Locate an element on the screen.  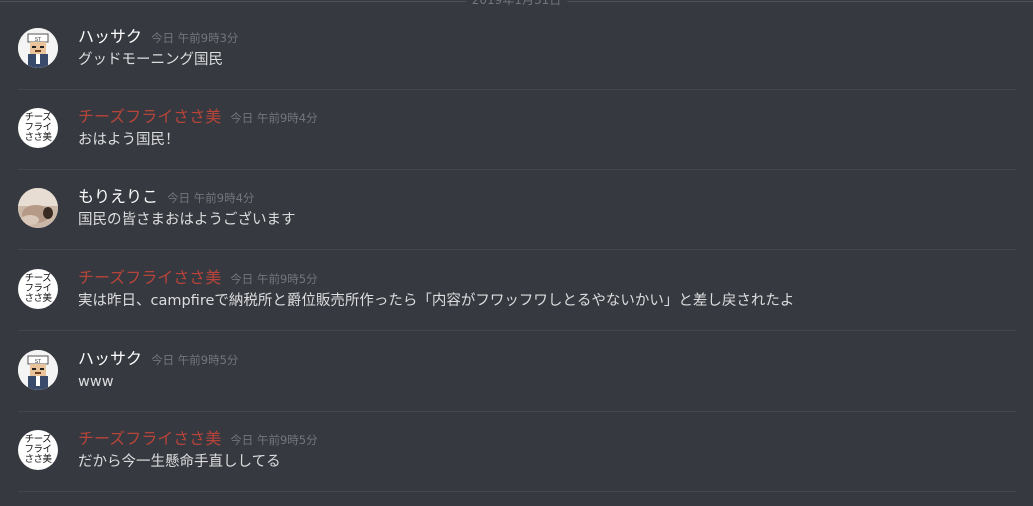
message-content: 国民の皆さまおはようございます is located at coordinates (187, 220).